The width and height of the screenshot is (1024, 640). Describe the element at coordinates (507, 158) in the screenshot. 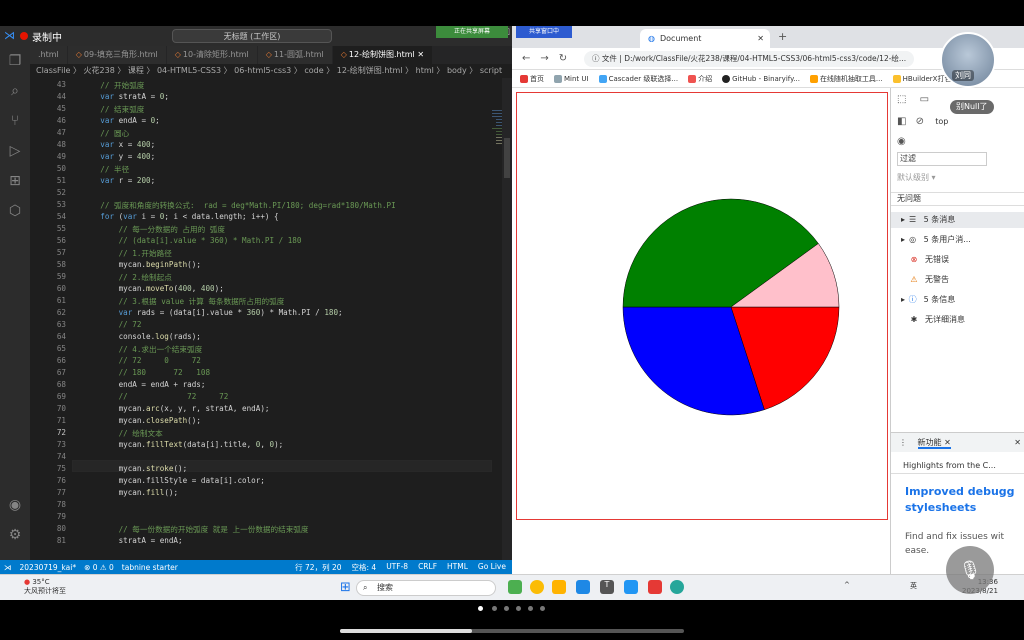

I see `scroll-thumb` at that location.